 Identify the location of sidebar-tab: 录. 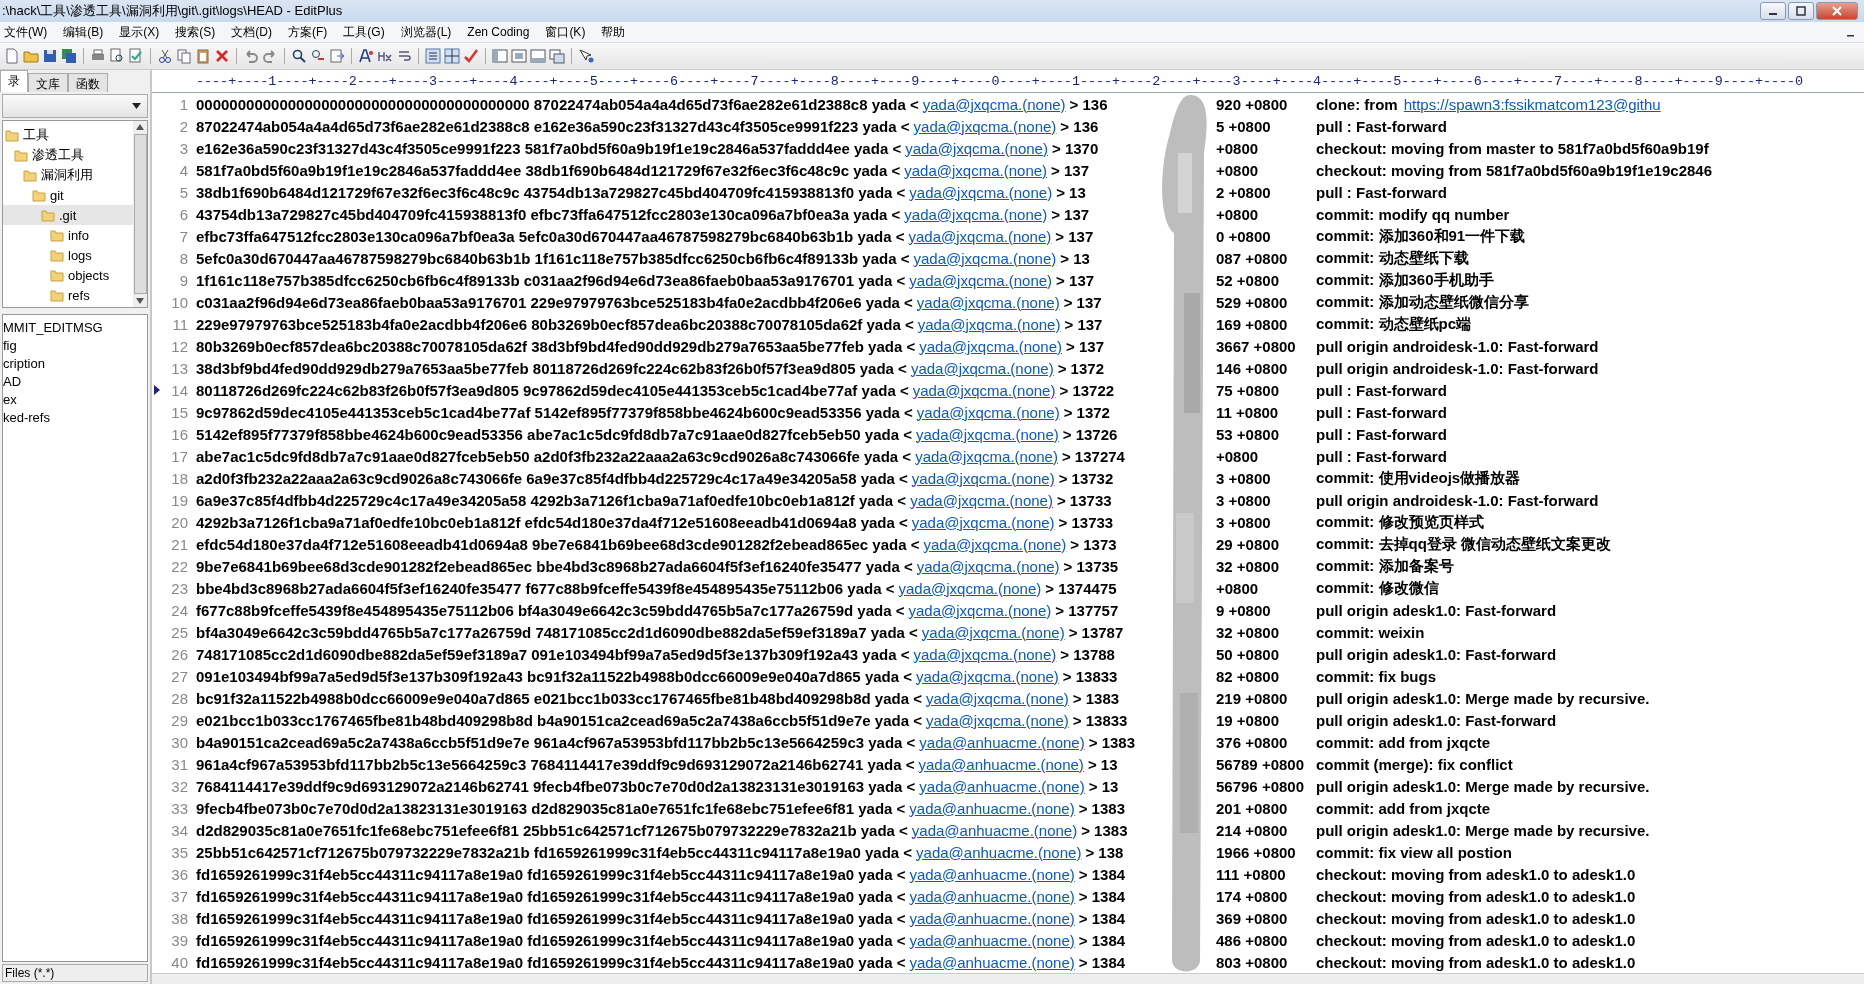
(14, 81).